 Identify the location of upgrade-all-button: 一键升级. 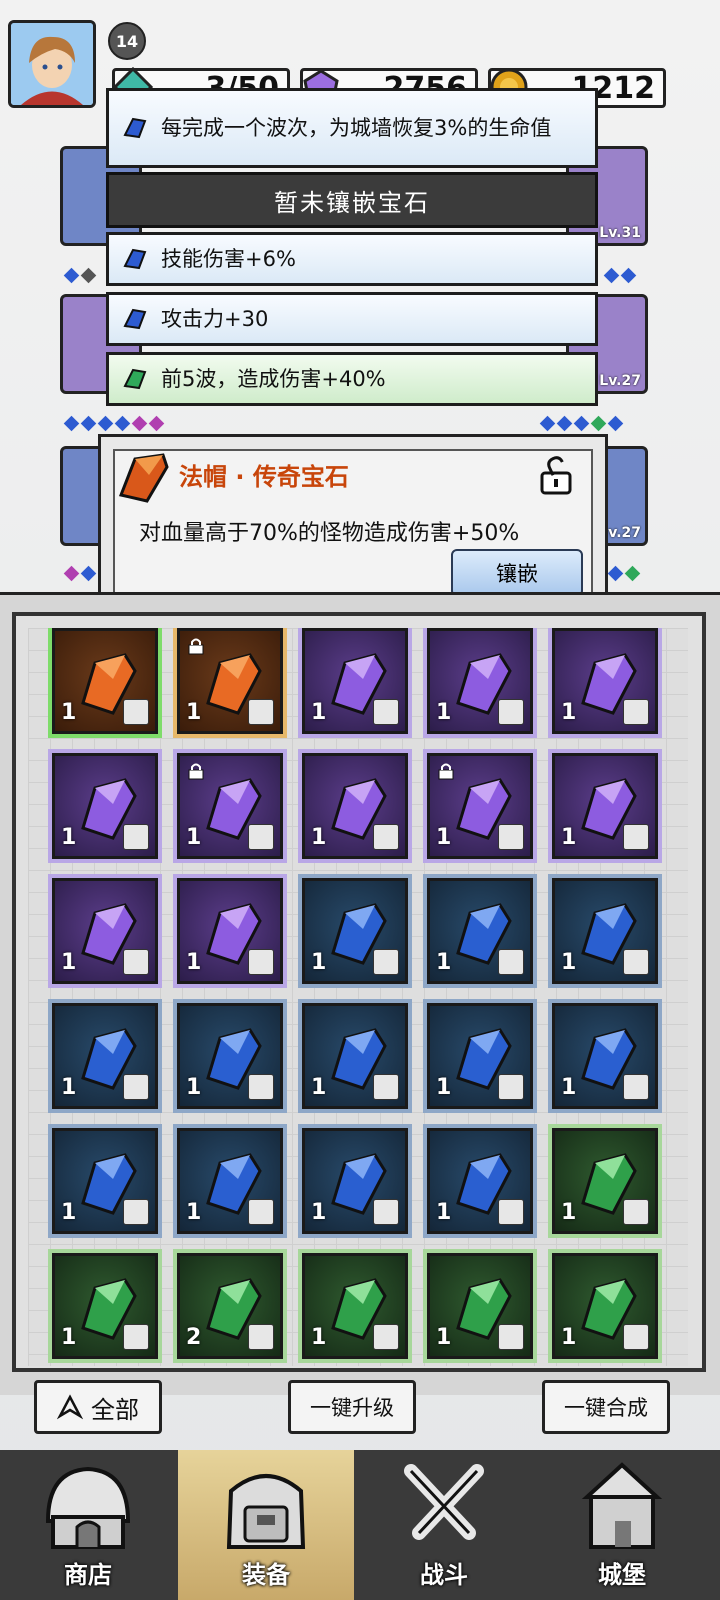
(352, 1407).